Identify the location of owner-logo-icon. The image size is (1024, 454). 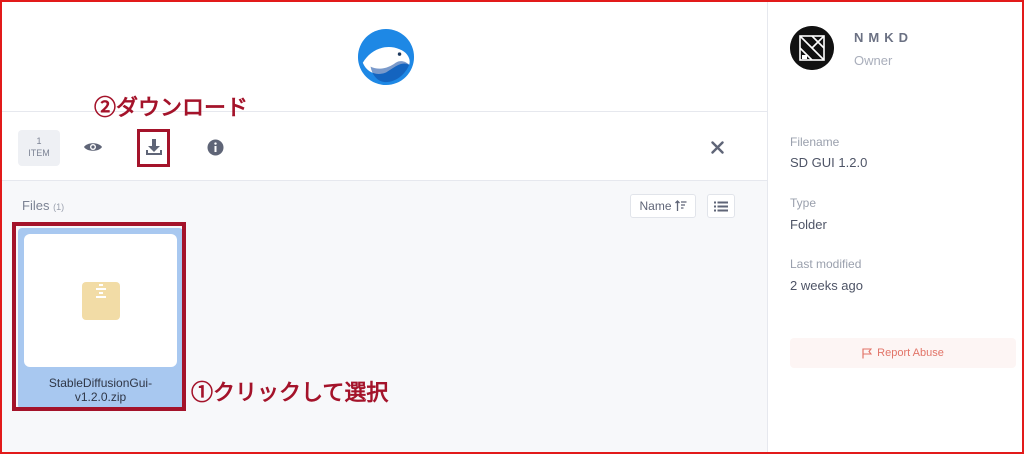
(812, 48).